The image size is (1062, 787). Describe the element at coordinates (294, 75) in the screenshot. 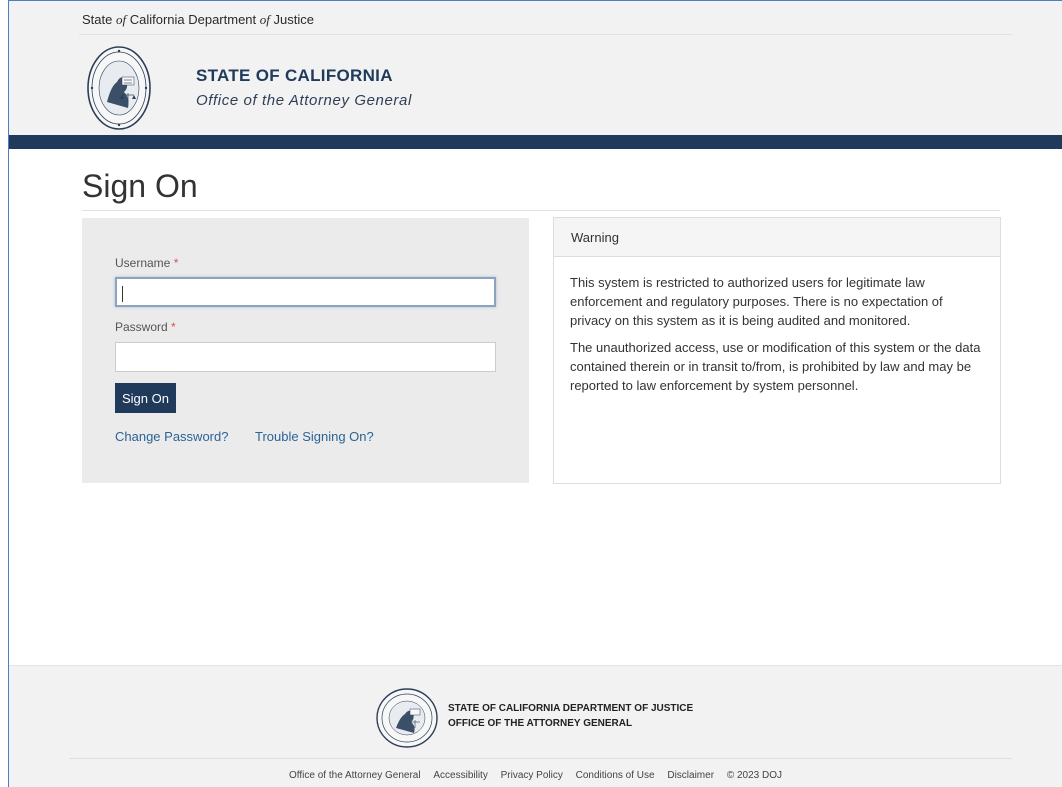

I see `brand-title: STATE OF CALIFORNIA` at that location.